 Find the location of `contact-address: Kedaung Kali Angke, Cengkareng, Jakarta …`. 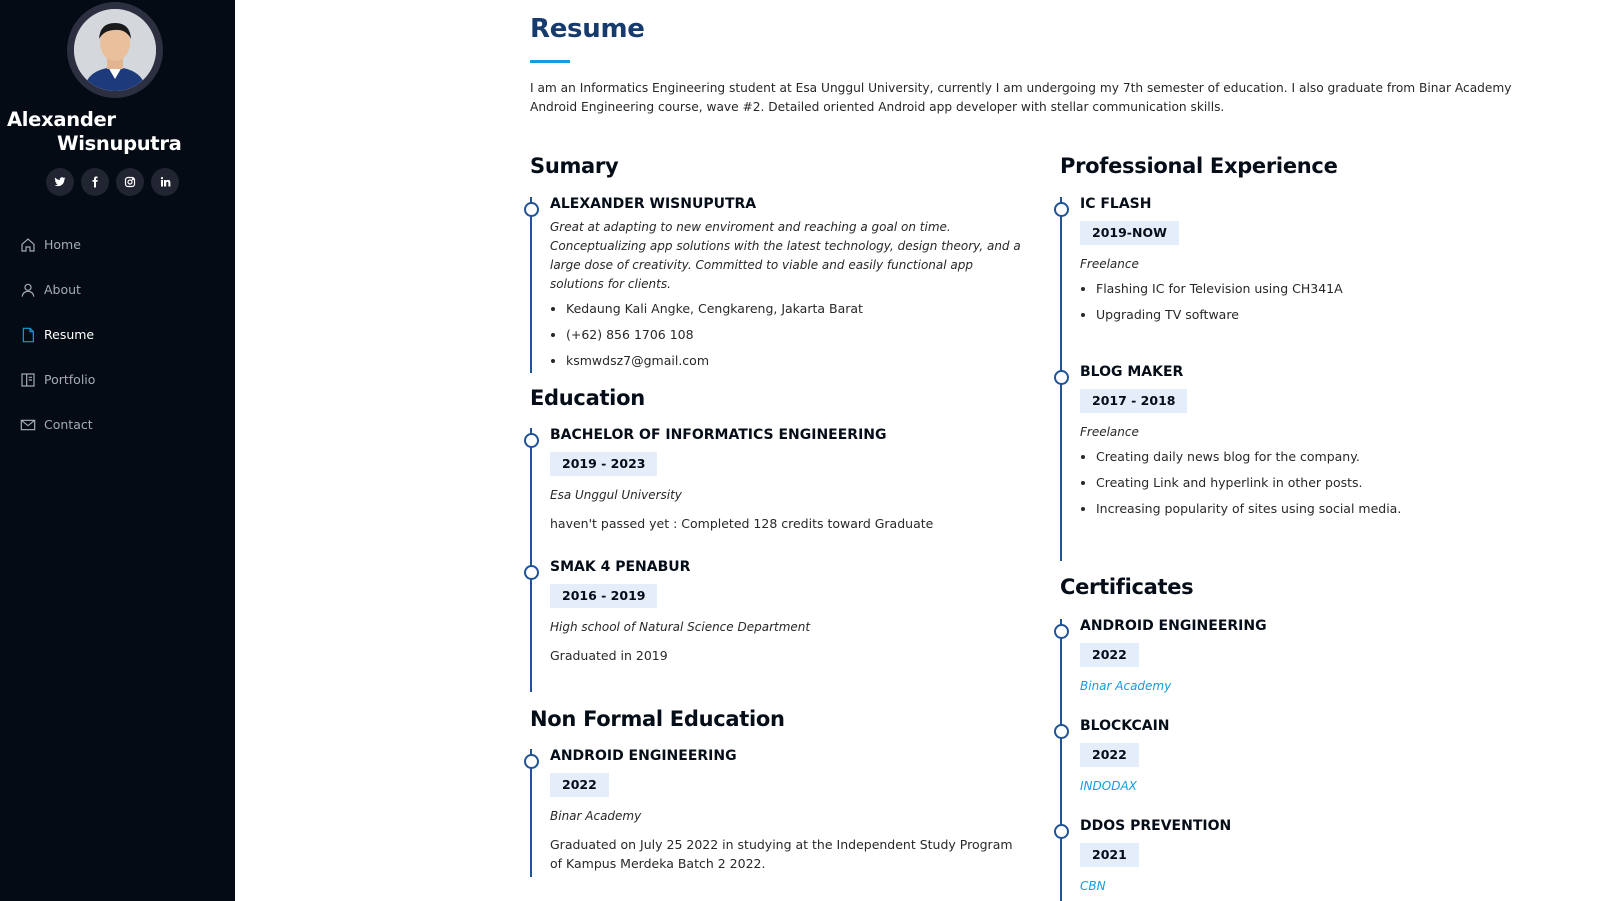

contact-address: Kedaung Kali Angke, Cengkareng, Jakarta … is located at coordinates (798, 309).